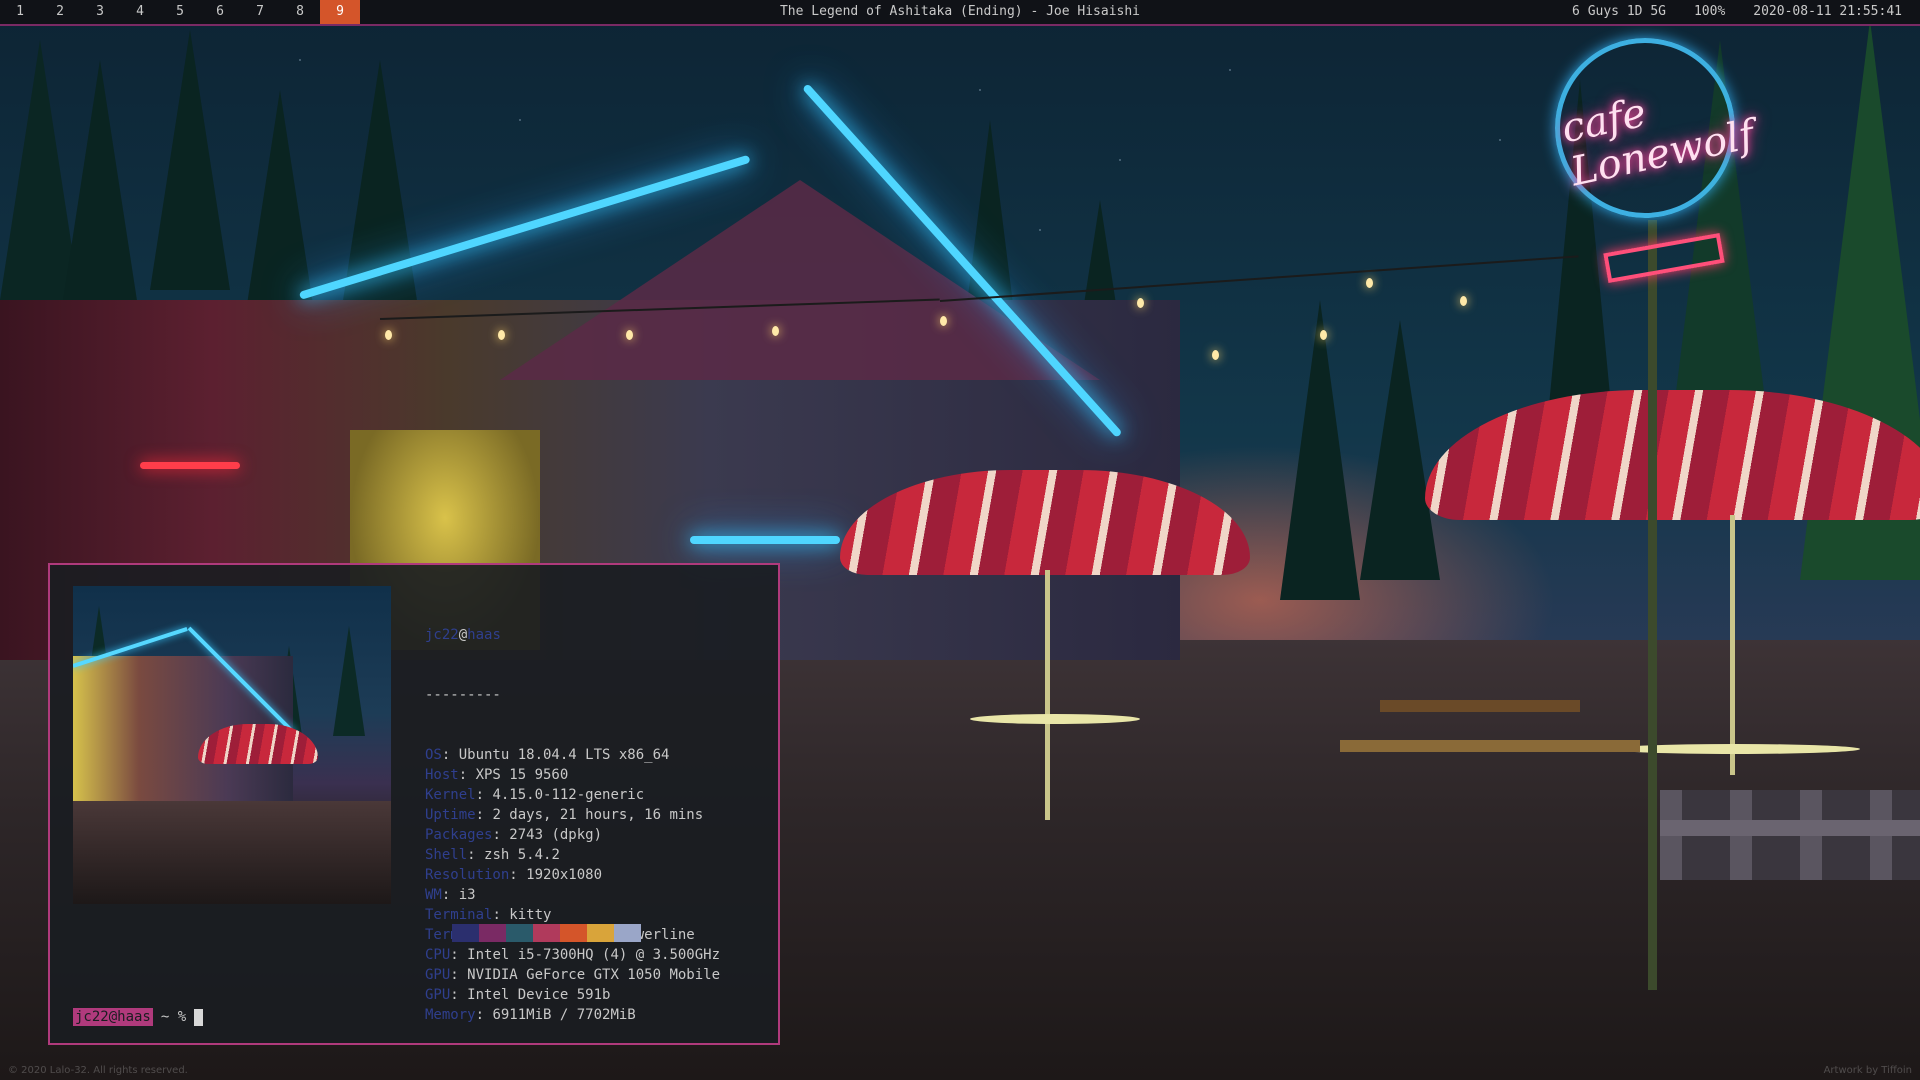  I want to click on neofetch-field-row: Host: XPS 15 9560, so click(497, 775).